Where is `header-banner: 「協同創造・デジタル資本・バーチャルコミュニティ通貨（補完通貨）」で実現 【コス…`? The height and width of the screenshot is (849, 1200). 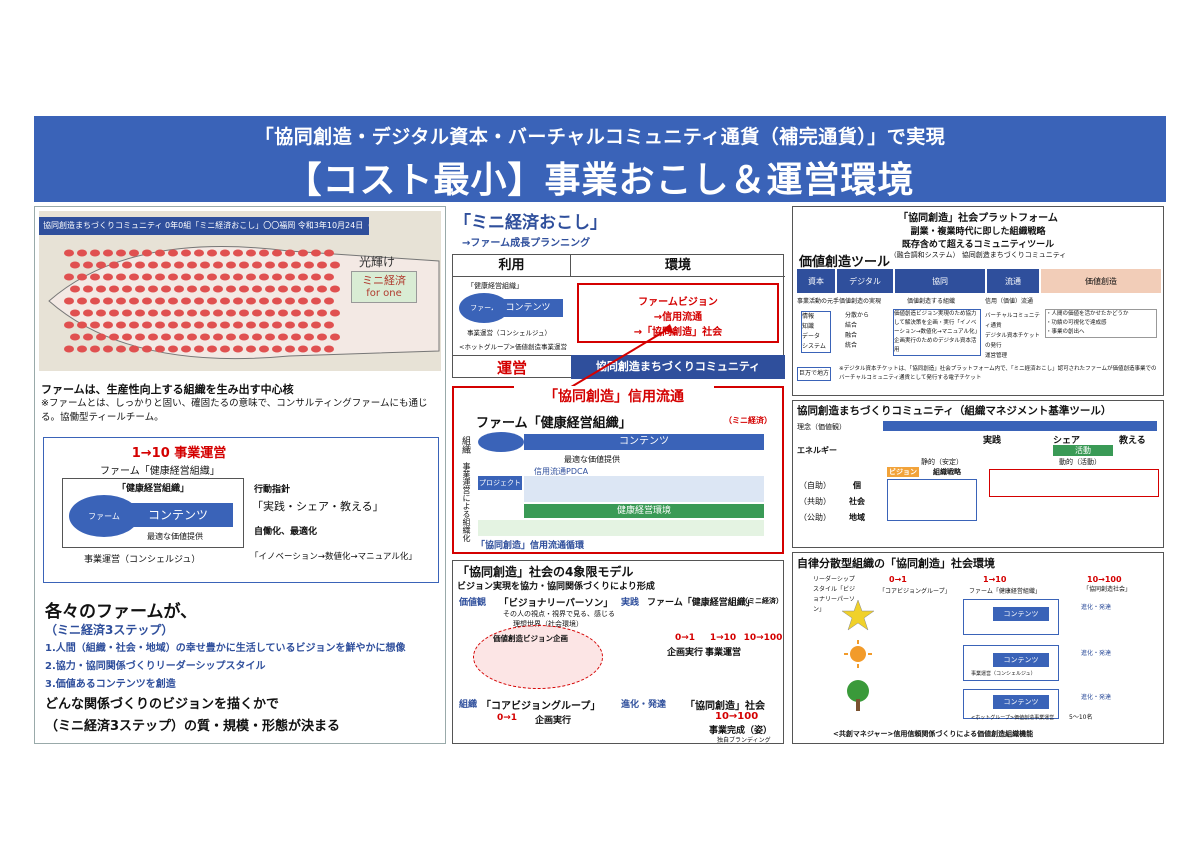 header-banner: 「協同創造・デジタル資本・バーチャルコミュニティ通貨（補完通貨）」で実現 【コス… is located at coordinates (600, 159).